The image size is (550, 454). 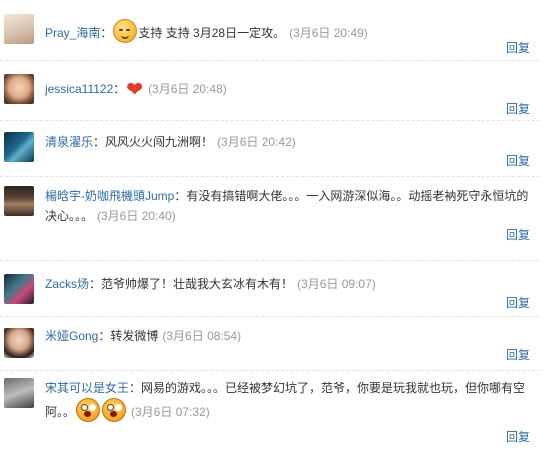 I want to click on comment-item: 清泉濯乐：风风火火闯九洲啊！ (3月6日 20:42) 回复, so click(x=270, y=148).